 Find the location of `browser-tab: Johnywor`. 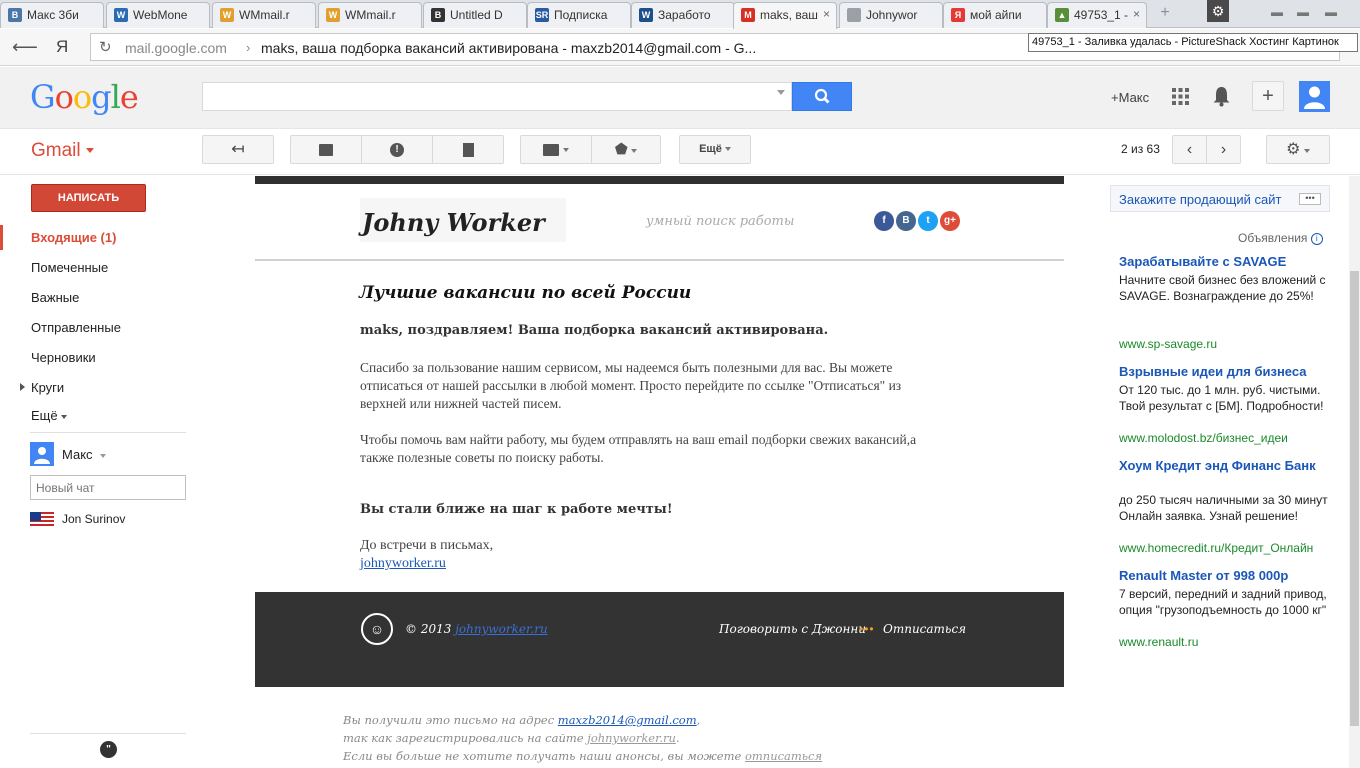

browser-tab: Johnywor is located at coordinates (891, 15).